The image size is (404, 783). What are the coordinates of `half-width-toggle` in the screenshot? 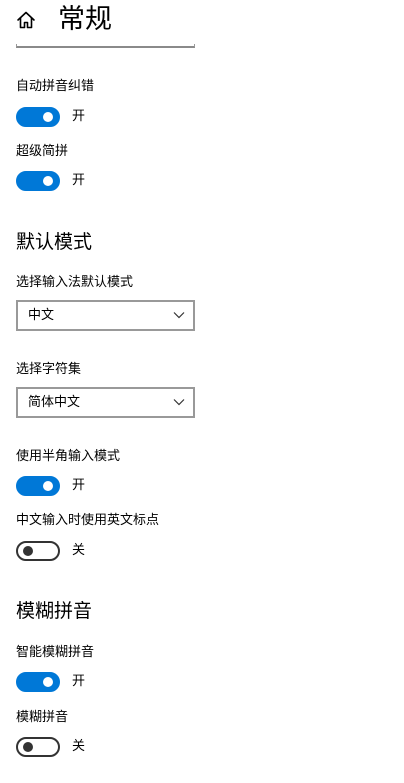 It's located at (38, 486).